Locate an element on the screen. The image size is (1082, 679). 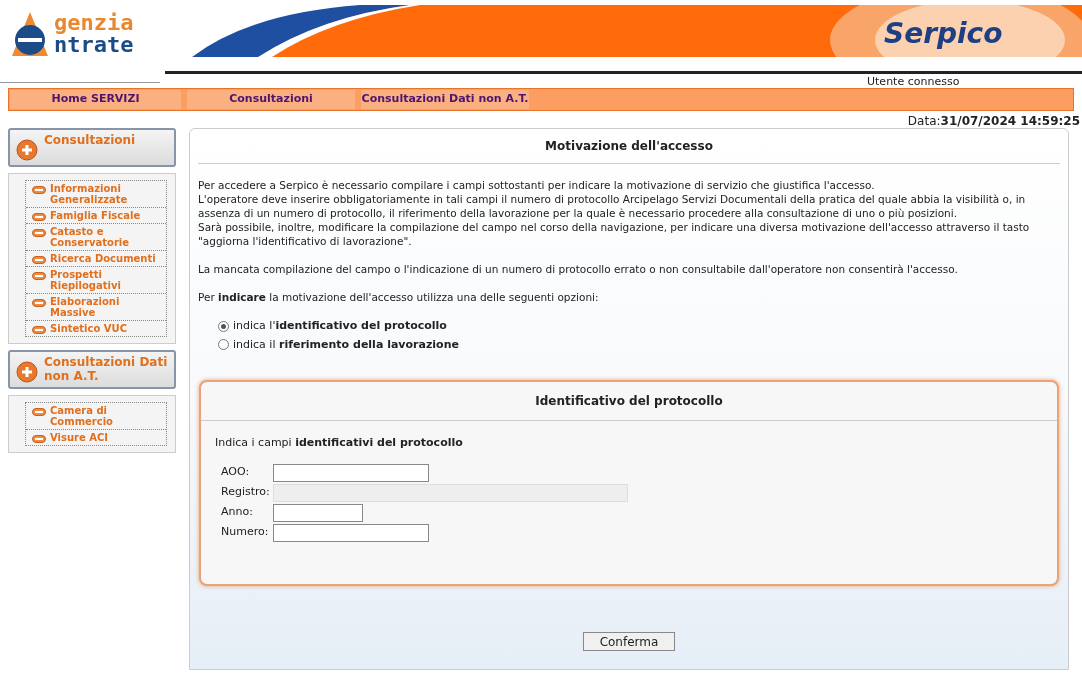
field-label: Numero: is located at coordinates (245, 532).